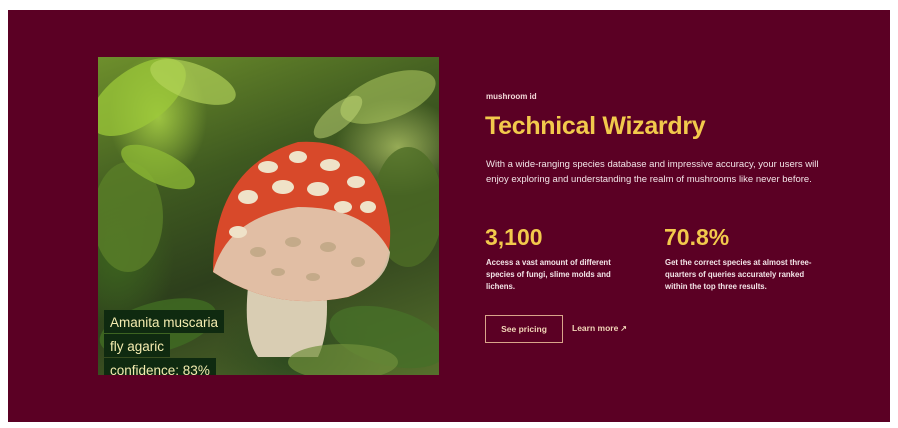 This screenshot has width=898, height=428. Describe the element at coordinates (511, 96) in the screenshot. I see `section-eyebrow: mushroom id` at that location.